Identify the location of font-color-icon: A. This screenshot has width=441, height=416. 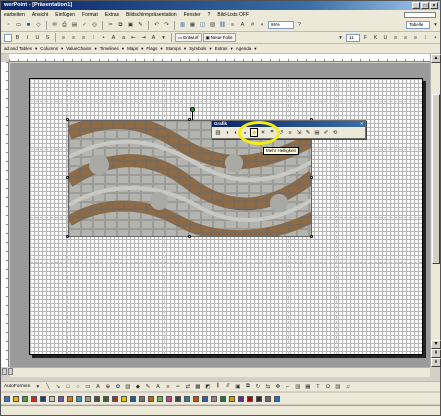
(153, 37).